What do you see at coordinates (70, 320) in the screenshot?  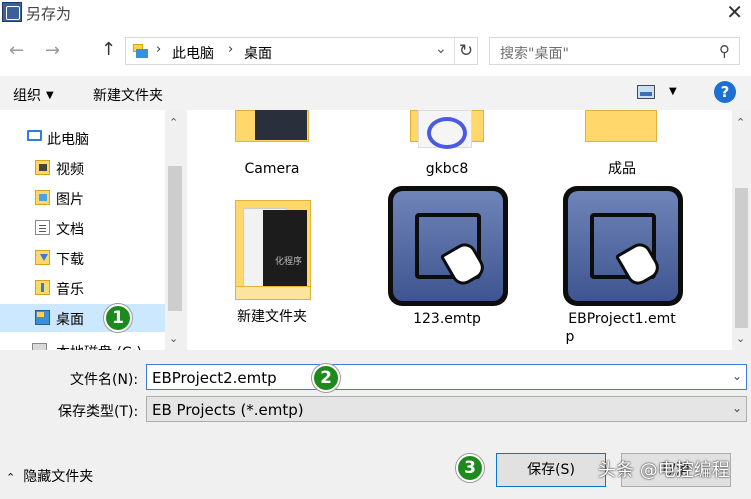 I see `sidebar-item-label: 桌面` at bounding box center [70, 320].